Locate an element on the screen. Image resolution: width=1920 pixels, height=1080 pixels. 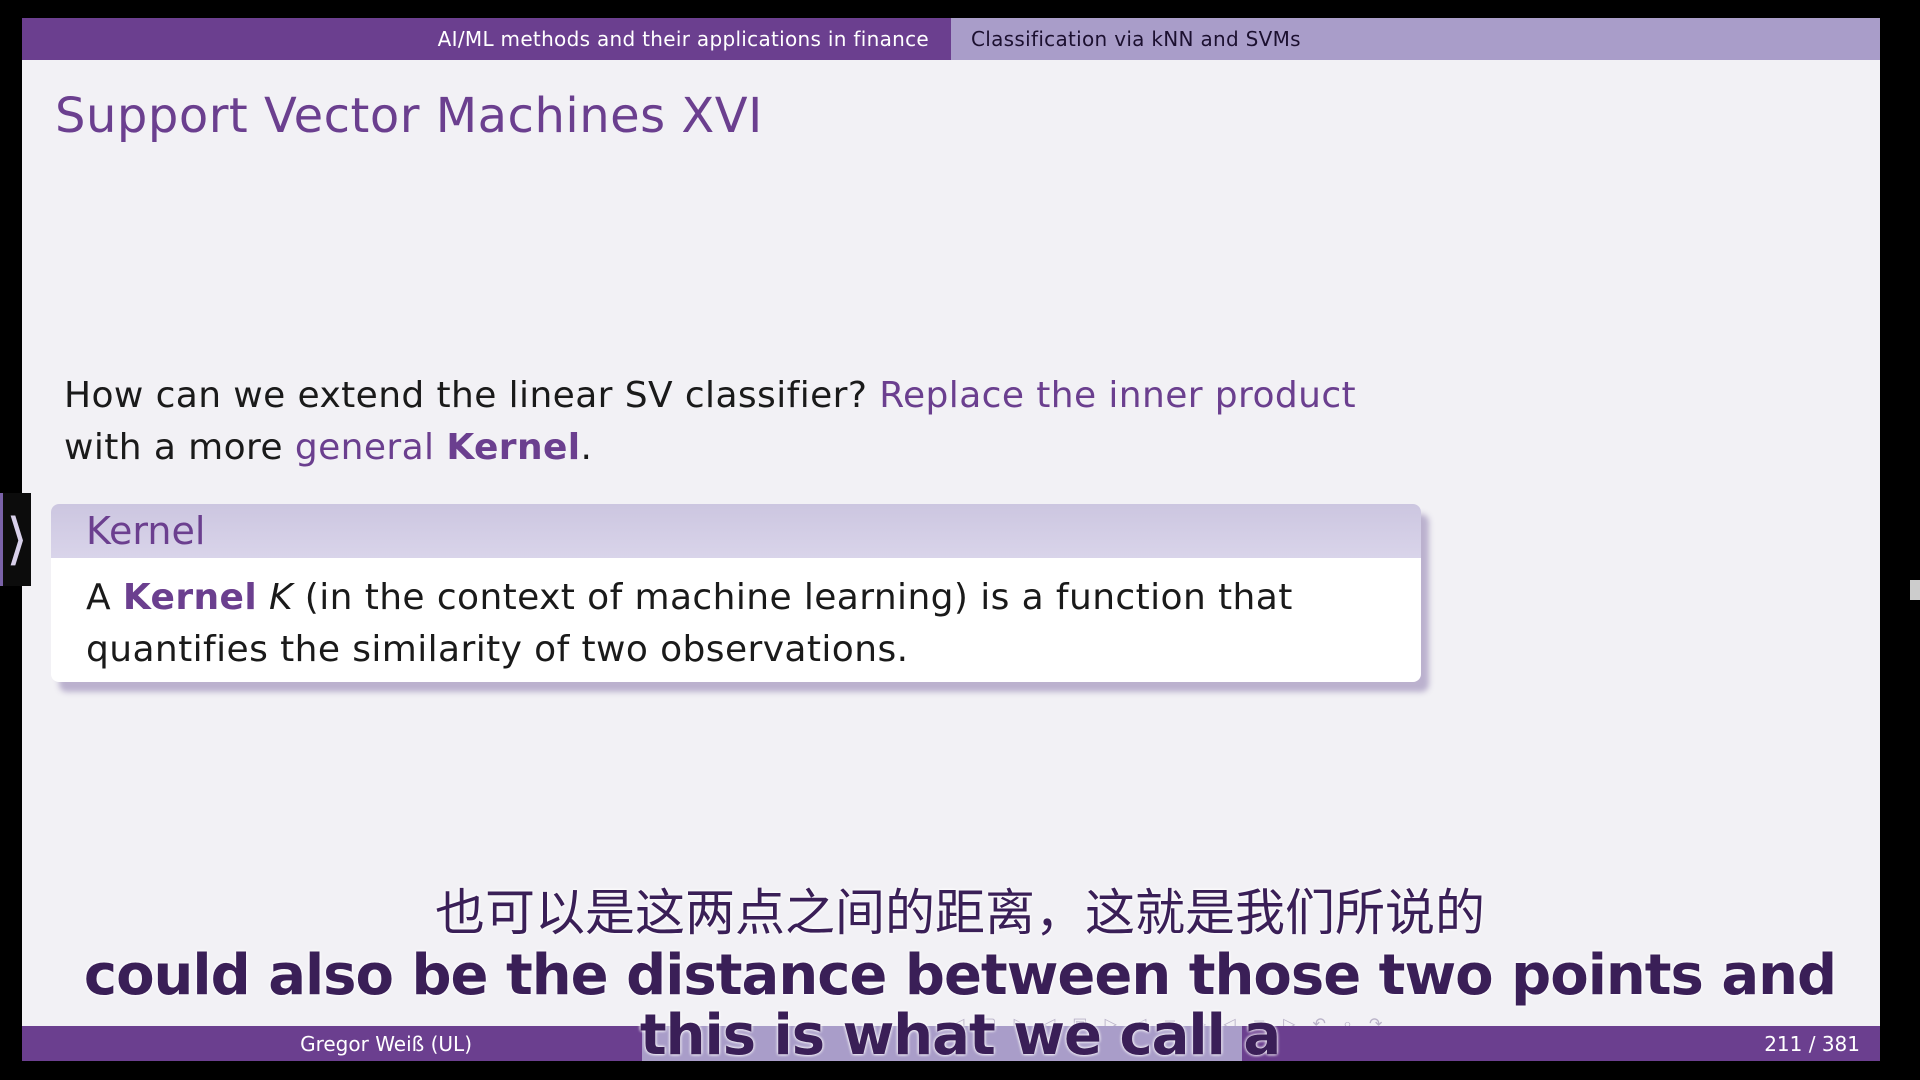
definition-block-title: Kernel is located at coordinates (736, 531).